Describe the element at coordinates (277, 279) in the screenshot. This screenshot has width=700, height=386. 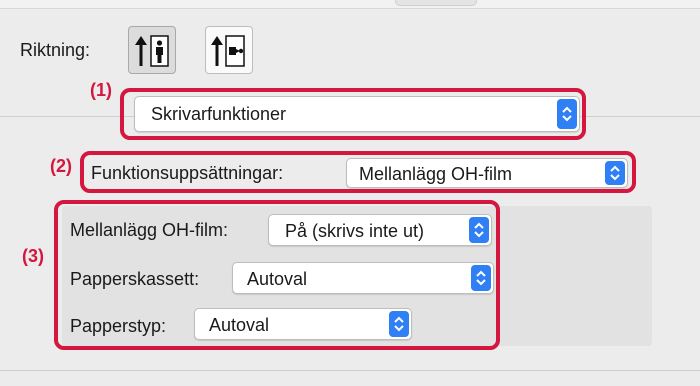
I see `paper-tray-value: Autoval` at that location.